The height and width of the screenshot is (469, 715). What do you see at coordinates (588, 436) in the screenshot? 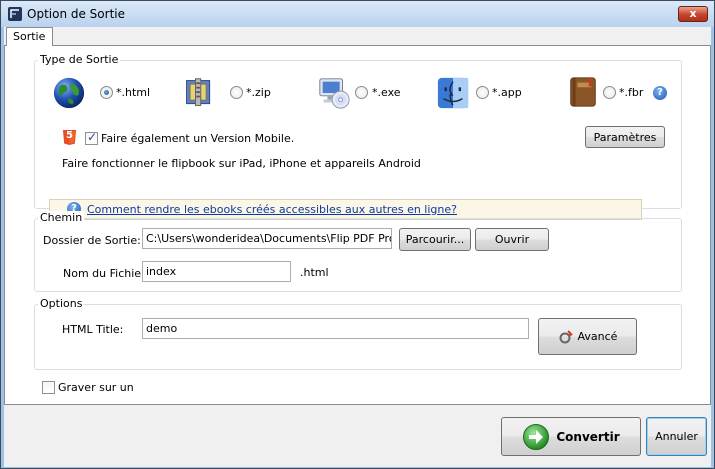
I see `convert-button-label: Convertir` at bounding box center [588, 436].